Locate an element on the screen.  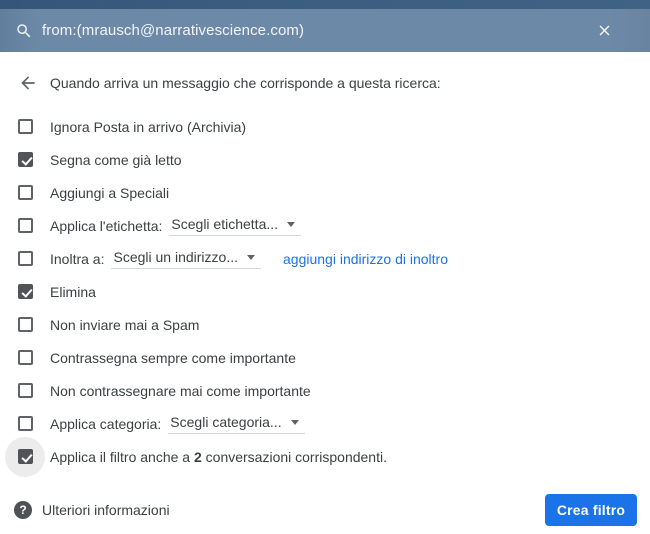
create-filter-button: Crea filtro is located at coordinates (591, 510).